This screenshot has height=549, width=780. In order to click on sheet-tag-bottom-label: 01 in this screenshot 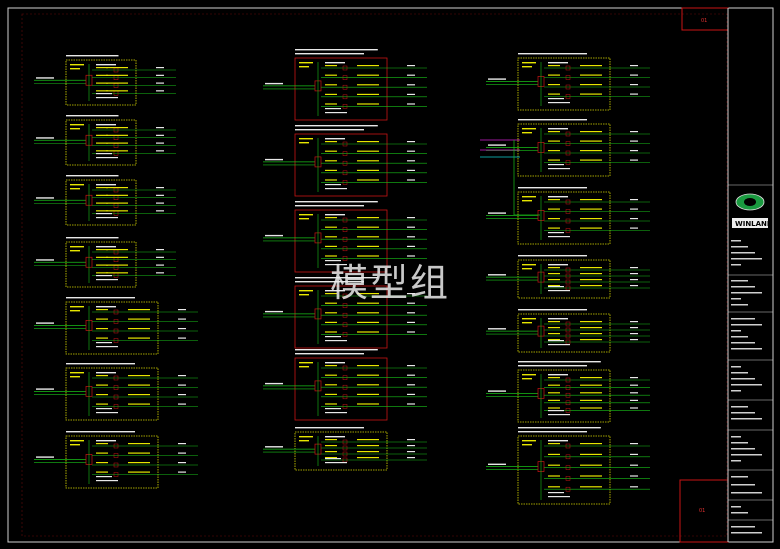, I will do `click(702, 511)`.